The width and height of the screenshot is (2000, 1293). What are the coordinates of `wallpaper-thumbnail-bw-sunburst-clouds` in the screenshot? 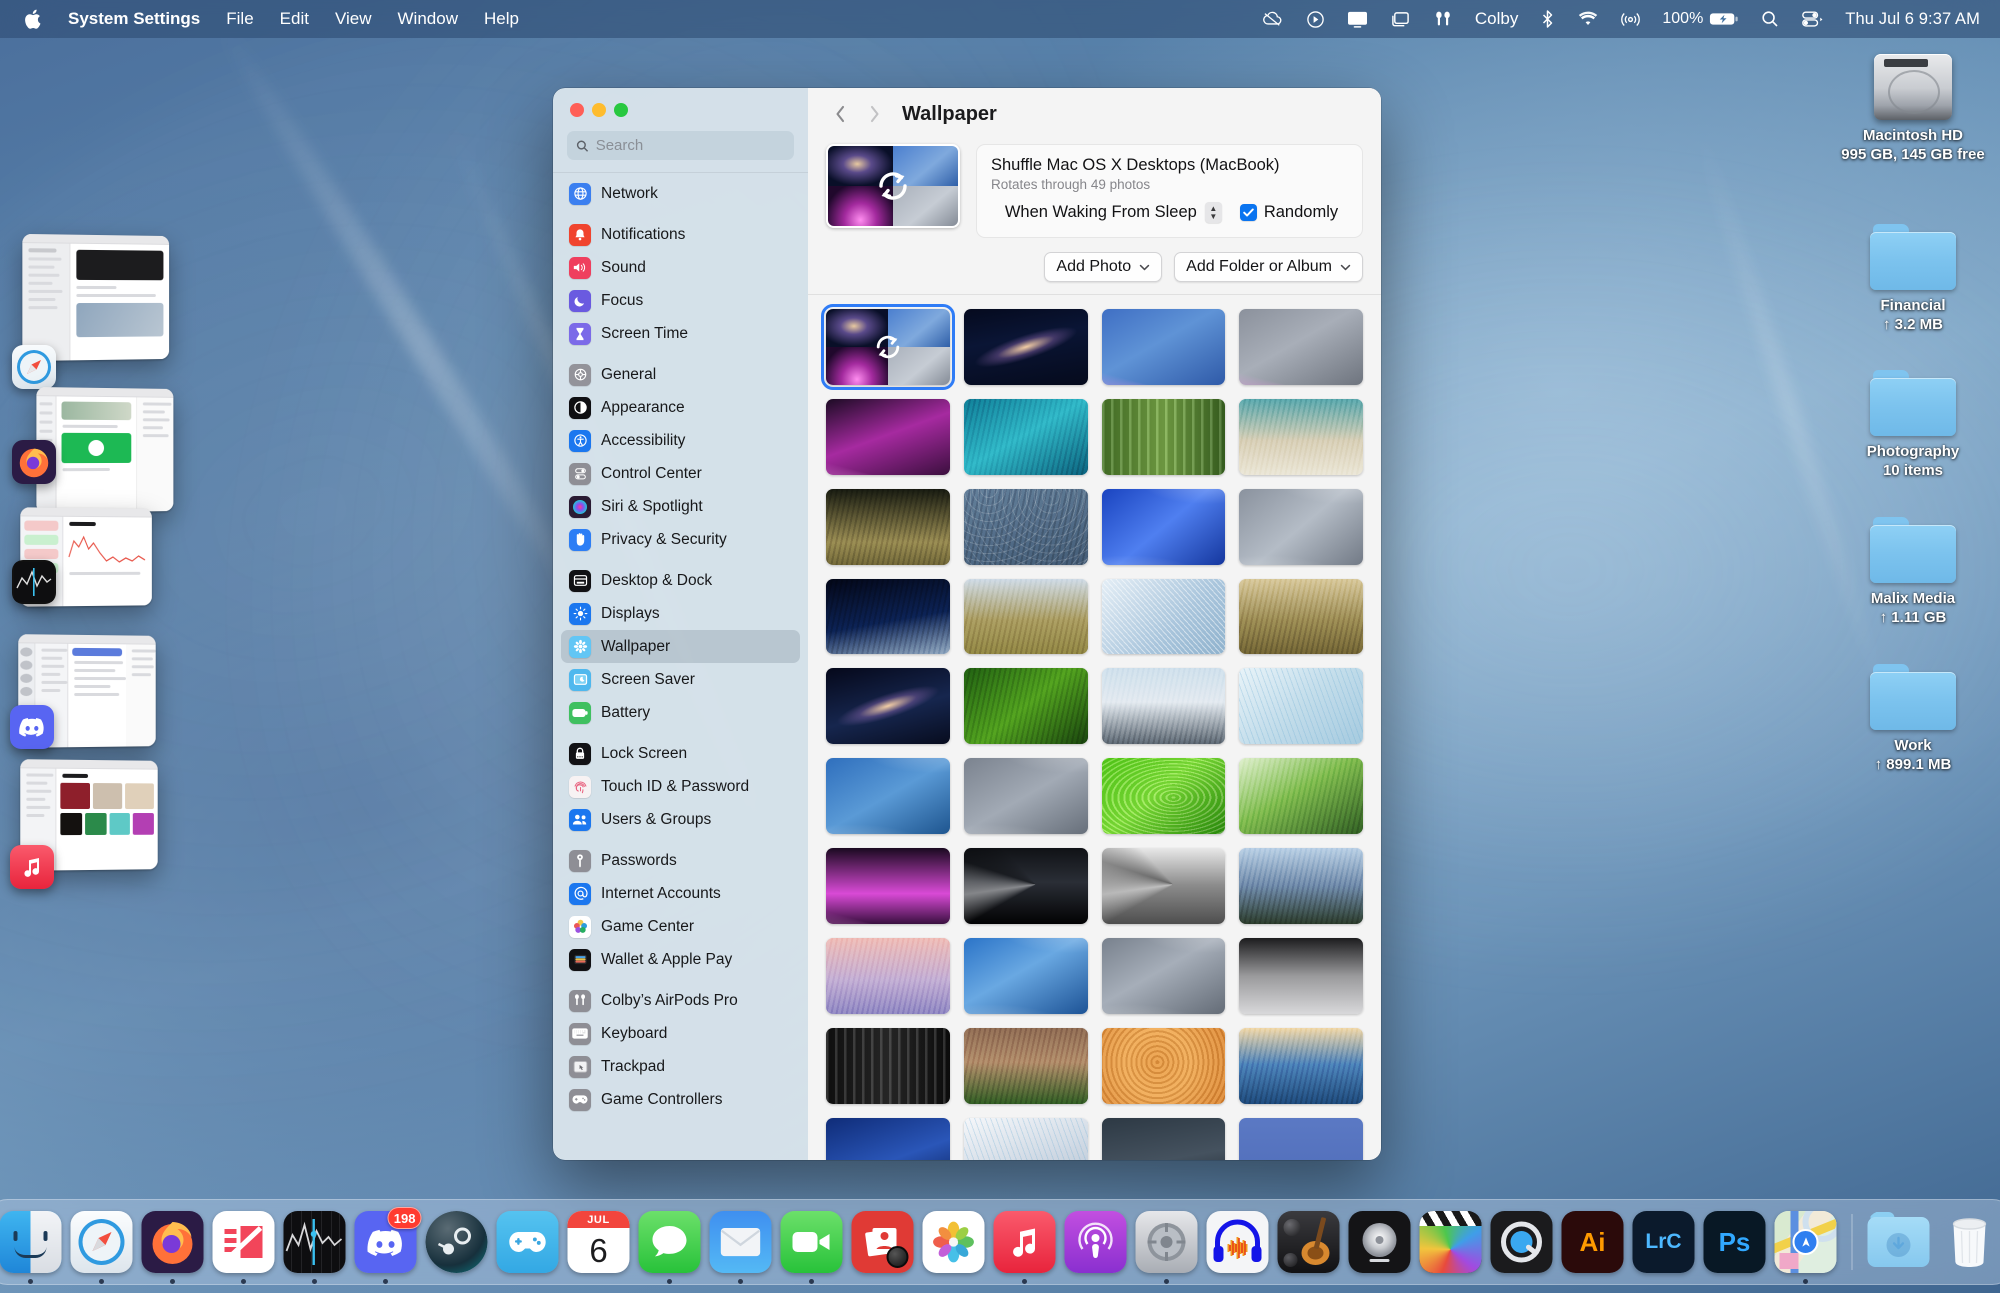 It's located at (1163, 886).